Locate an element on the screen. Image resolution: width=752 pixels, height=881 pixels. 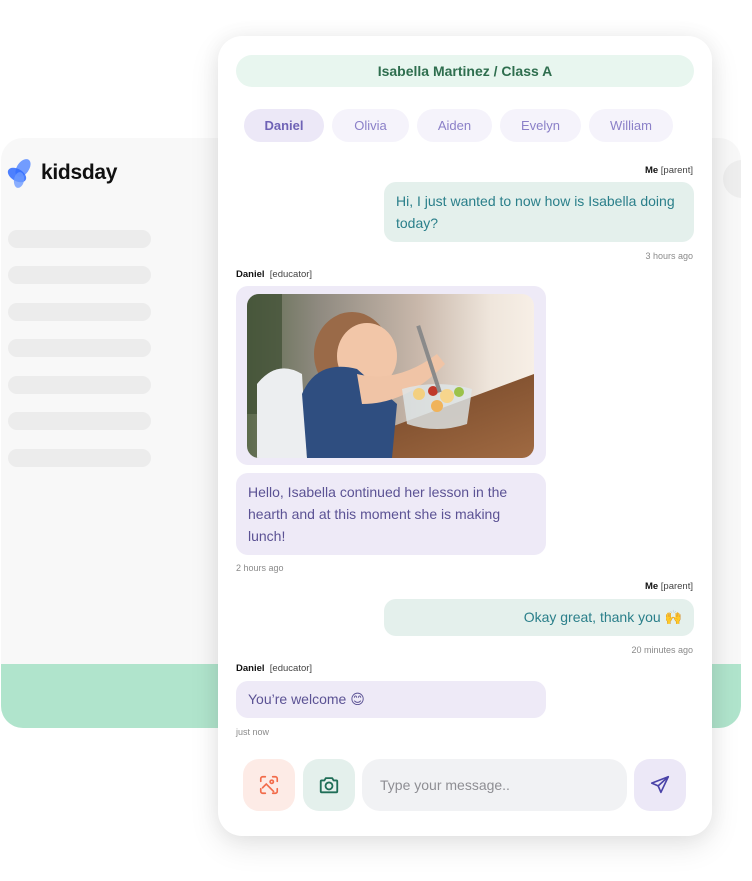
message-input is located at coordinates (494, 785).